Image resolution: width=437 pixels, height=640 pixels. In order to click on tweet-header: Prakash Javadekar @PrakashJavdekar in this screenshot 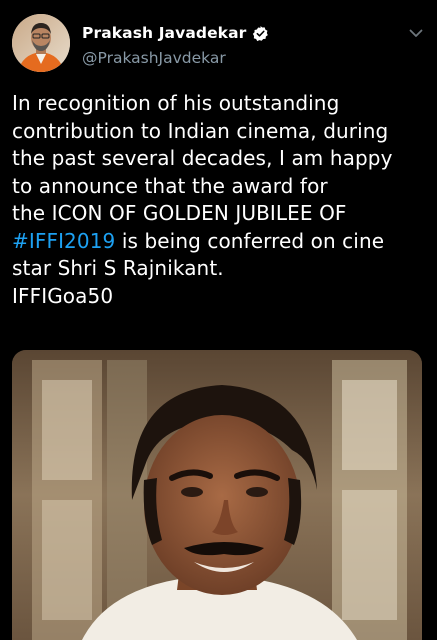, I will do `click(218, 44)`.